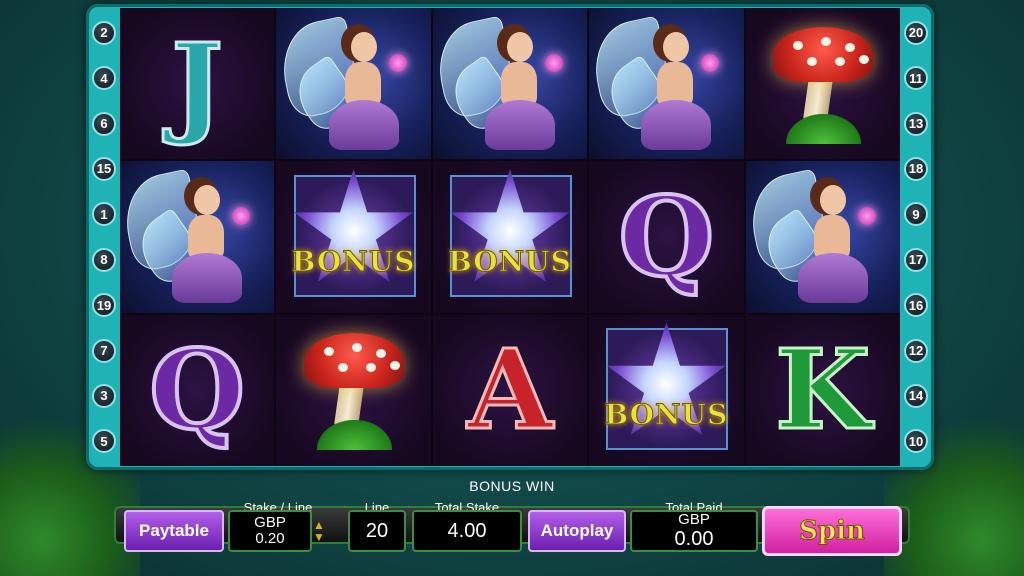 This screenshot has height=576, width=1024. I want to click on total-paid-field: GBP 0.00, so click(694, 531).